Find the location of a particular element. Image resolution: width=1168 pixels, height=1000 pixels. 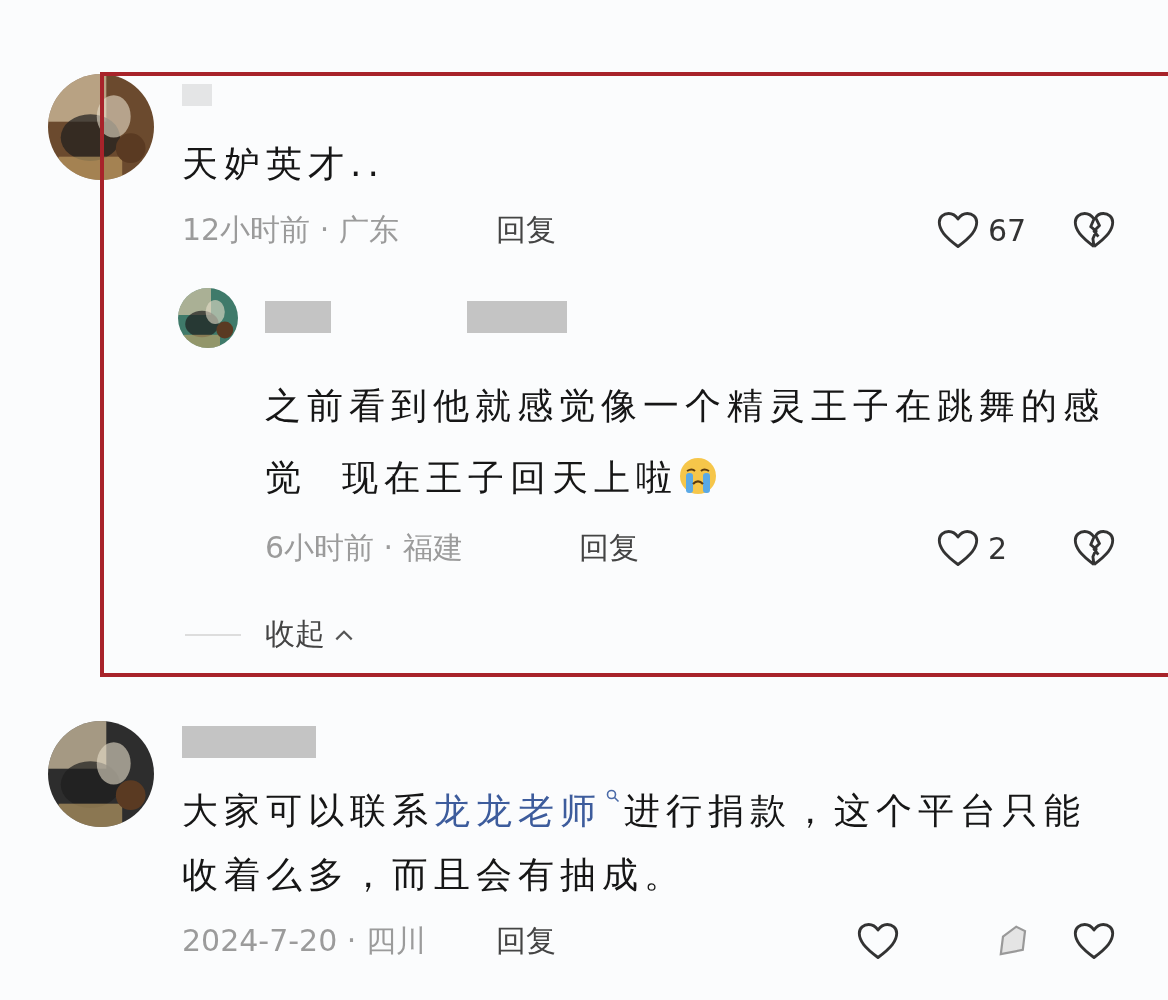

comment-text: 之前看到他就感觉像一个精灵王子在跳舞的感觉 现在王子回天上啦 is located at coordinates (685, 442).